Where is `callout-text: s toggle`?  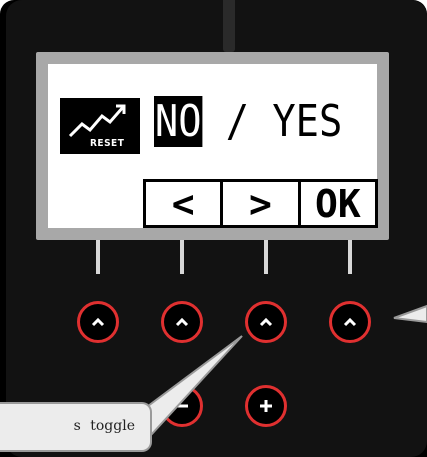 callout-text: s toggle is located at coordinates (104, 426).